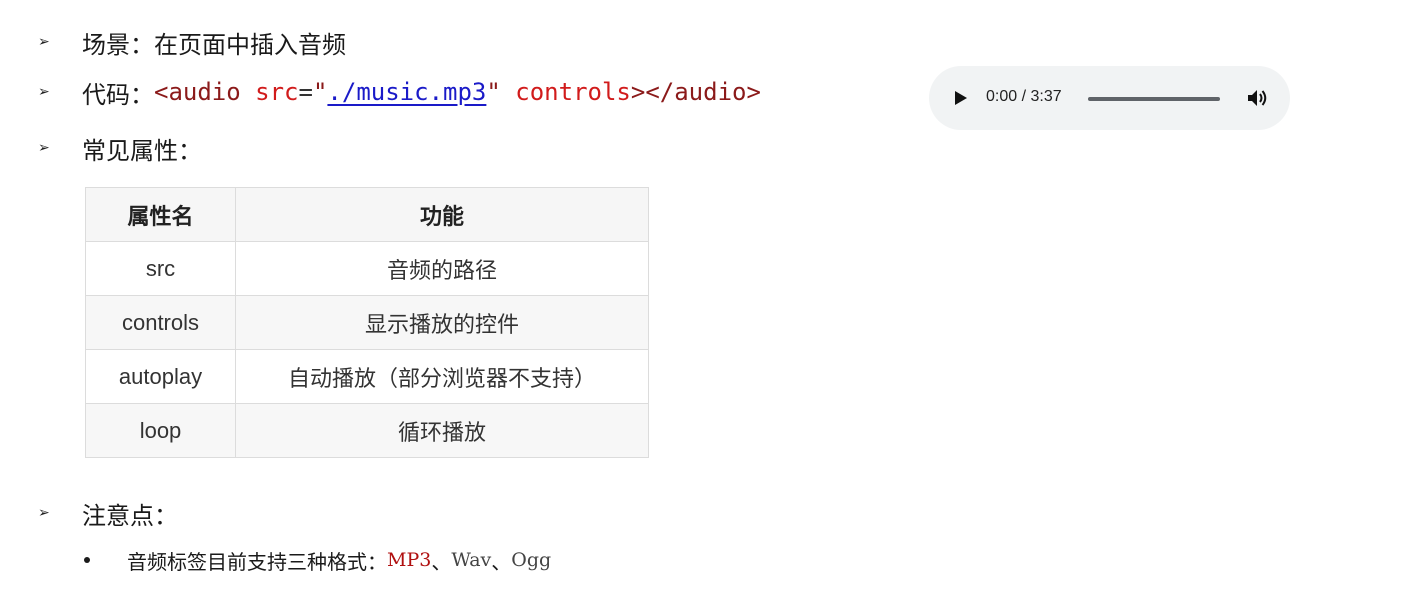 Image resolution: width=1402 pixels, height=616 pixels. What do you see at coordinates (160, 214) in the screenshot?
I see `header-attr-name: 属性名` at bounding box center [160, 214].